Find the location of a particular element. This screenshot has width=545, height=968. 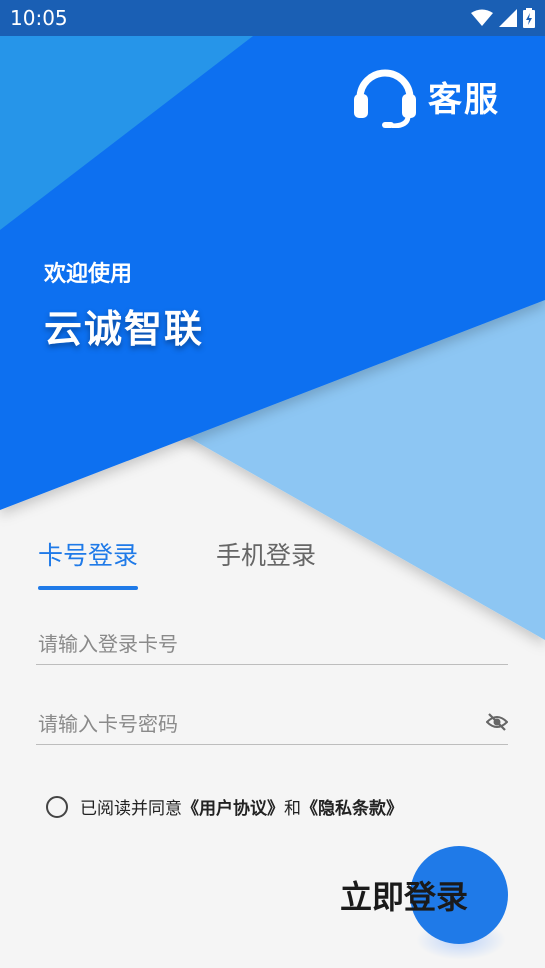

wifi-icon is located at coordinates (482, 17).